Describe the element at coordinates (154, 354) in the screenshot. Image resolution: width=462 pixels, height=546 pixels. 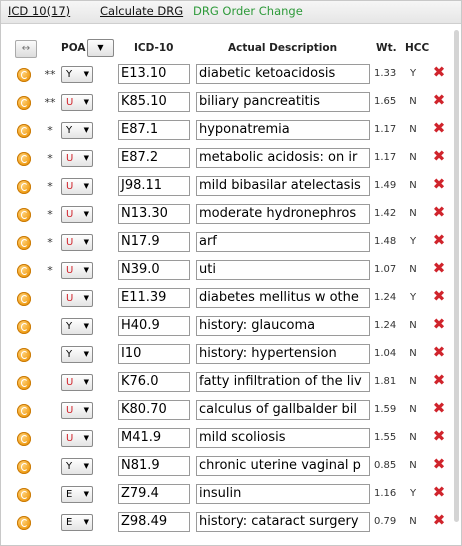
I see `icd-code-field: I10` at that location.